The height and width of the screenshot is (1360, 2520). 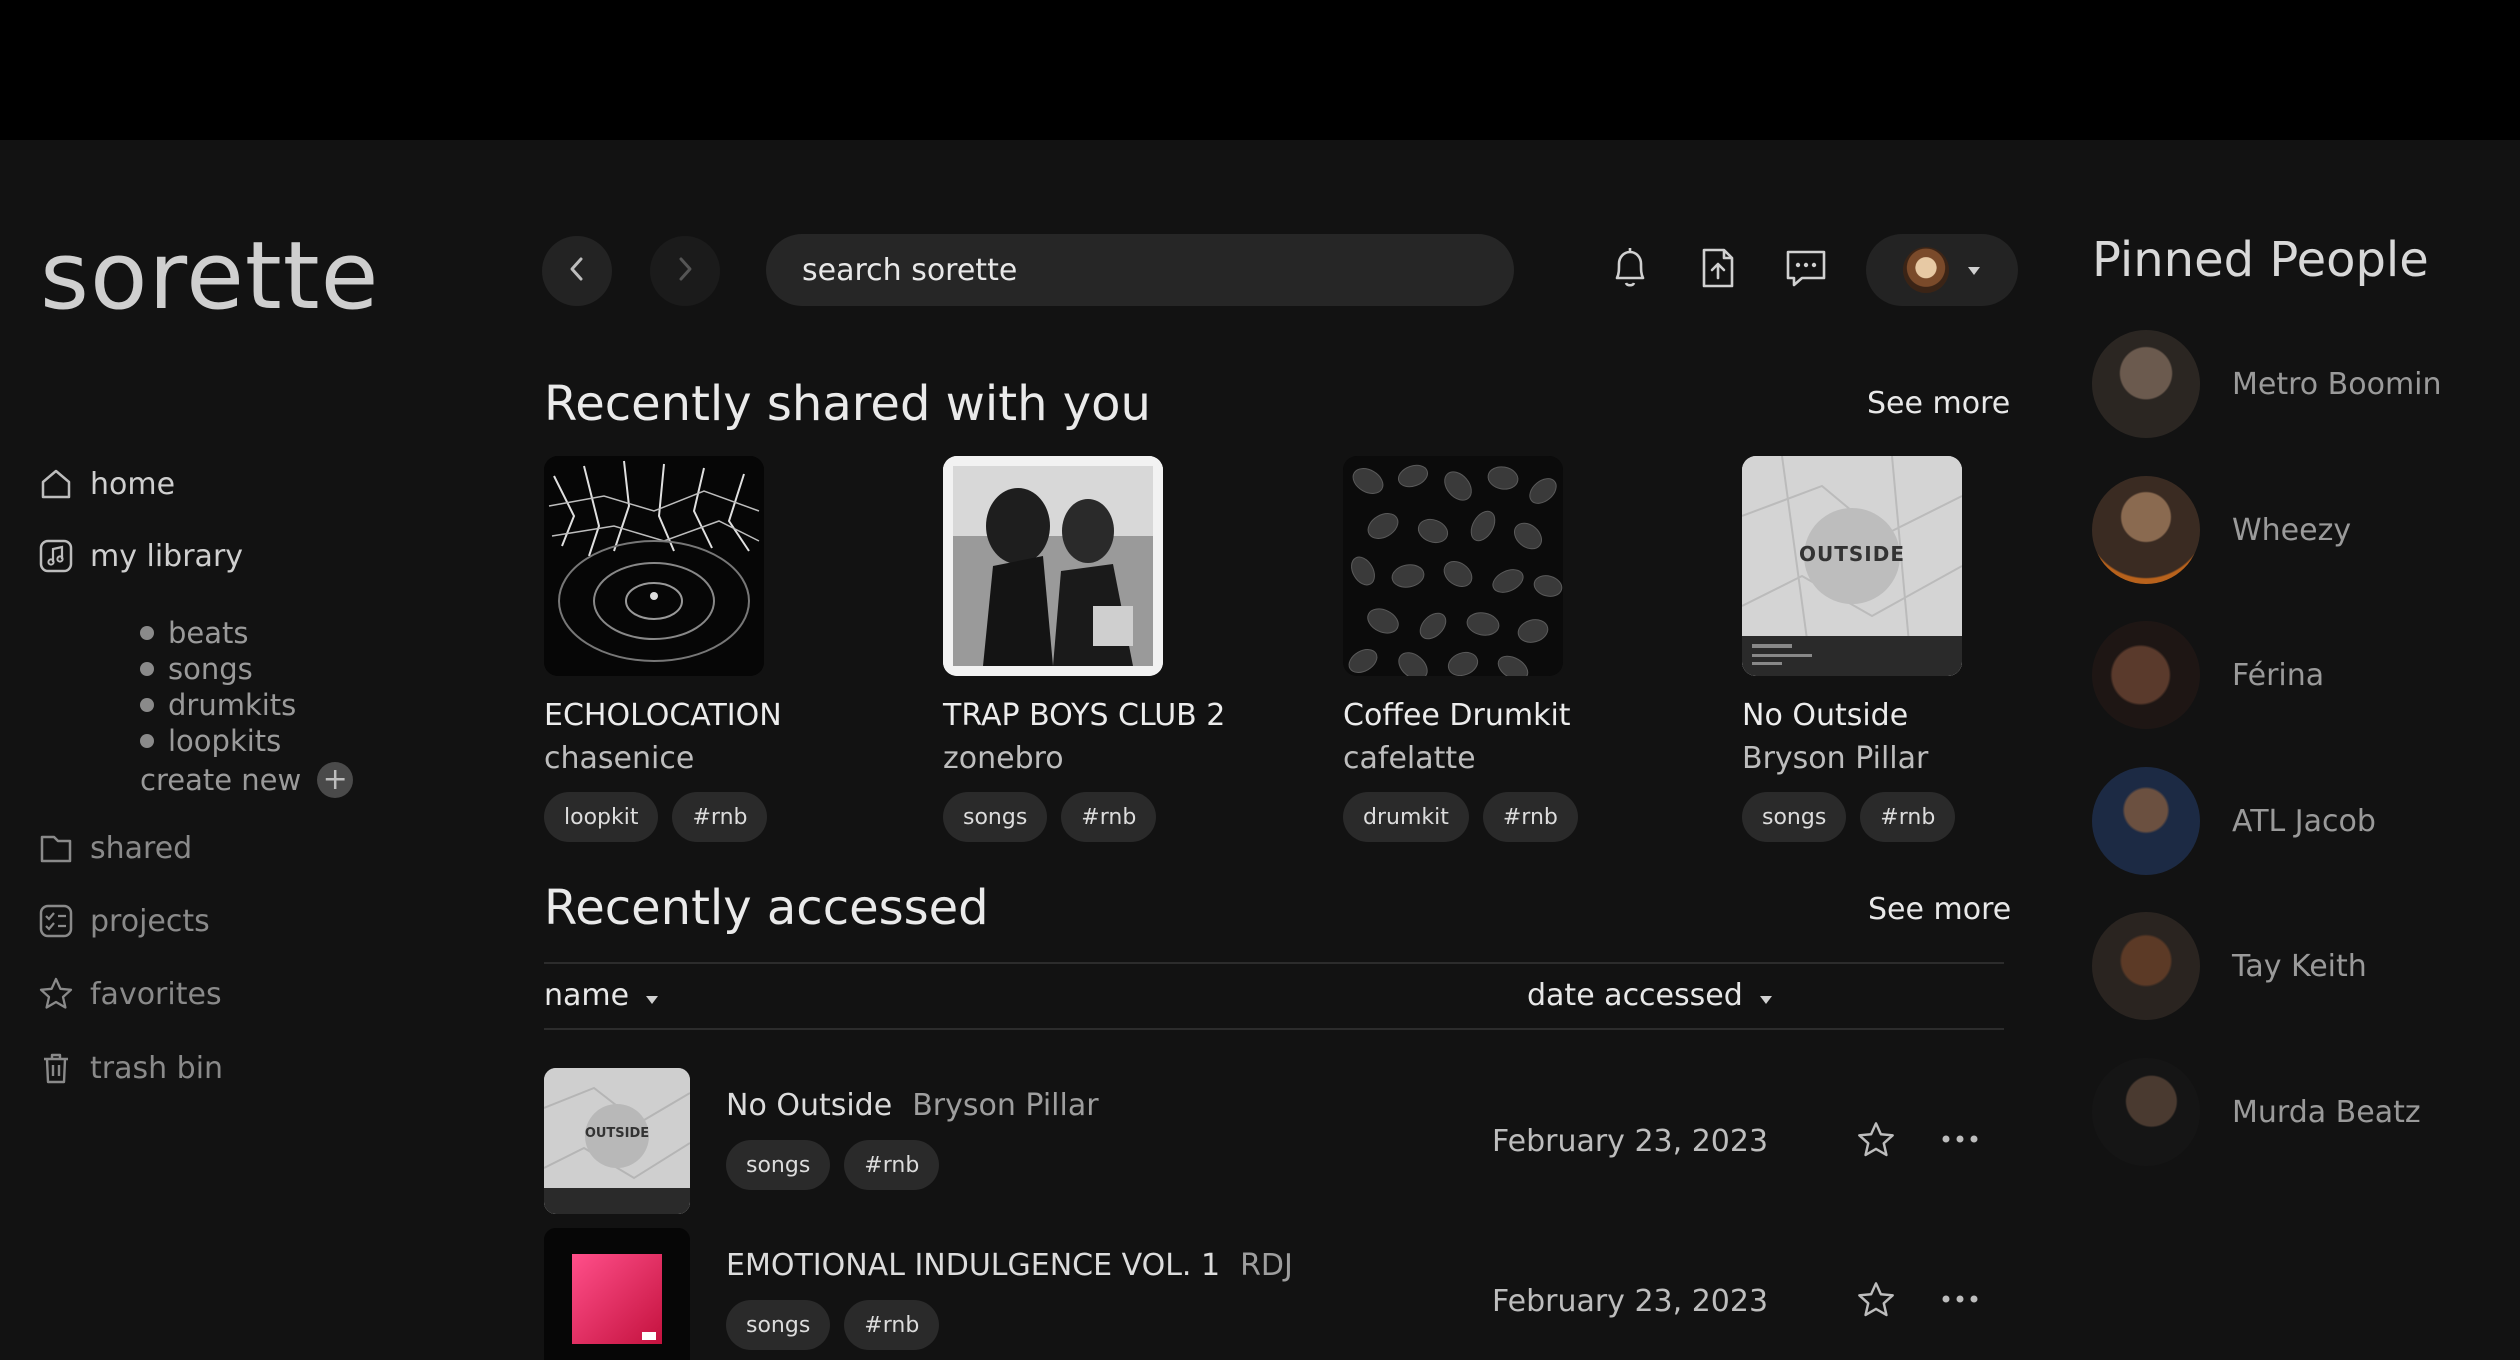 What do you see at coordinates (1852, 566) in the screenshot?
I see `album-cover: OUTSIDE` at bounding box center [1852, 566].